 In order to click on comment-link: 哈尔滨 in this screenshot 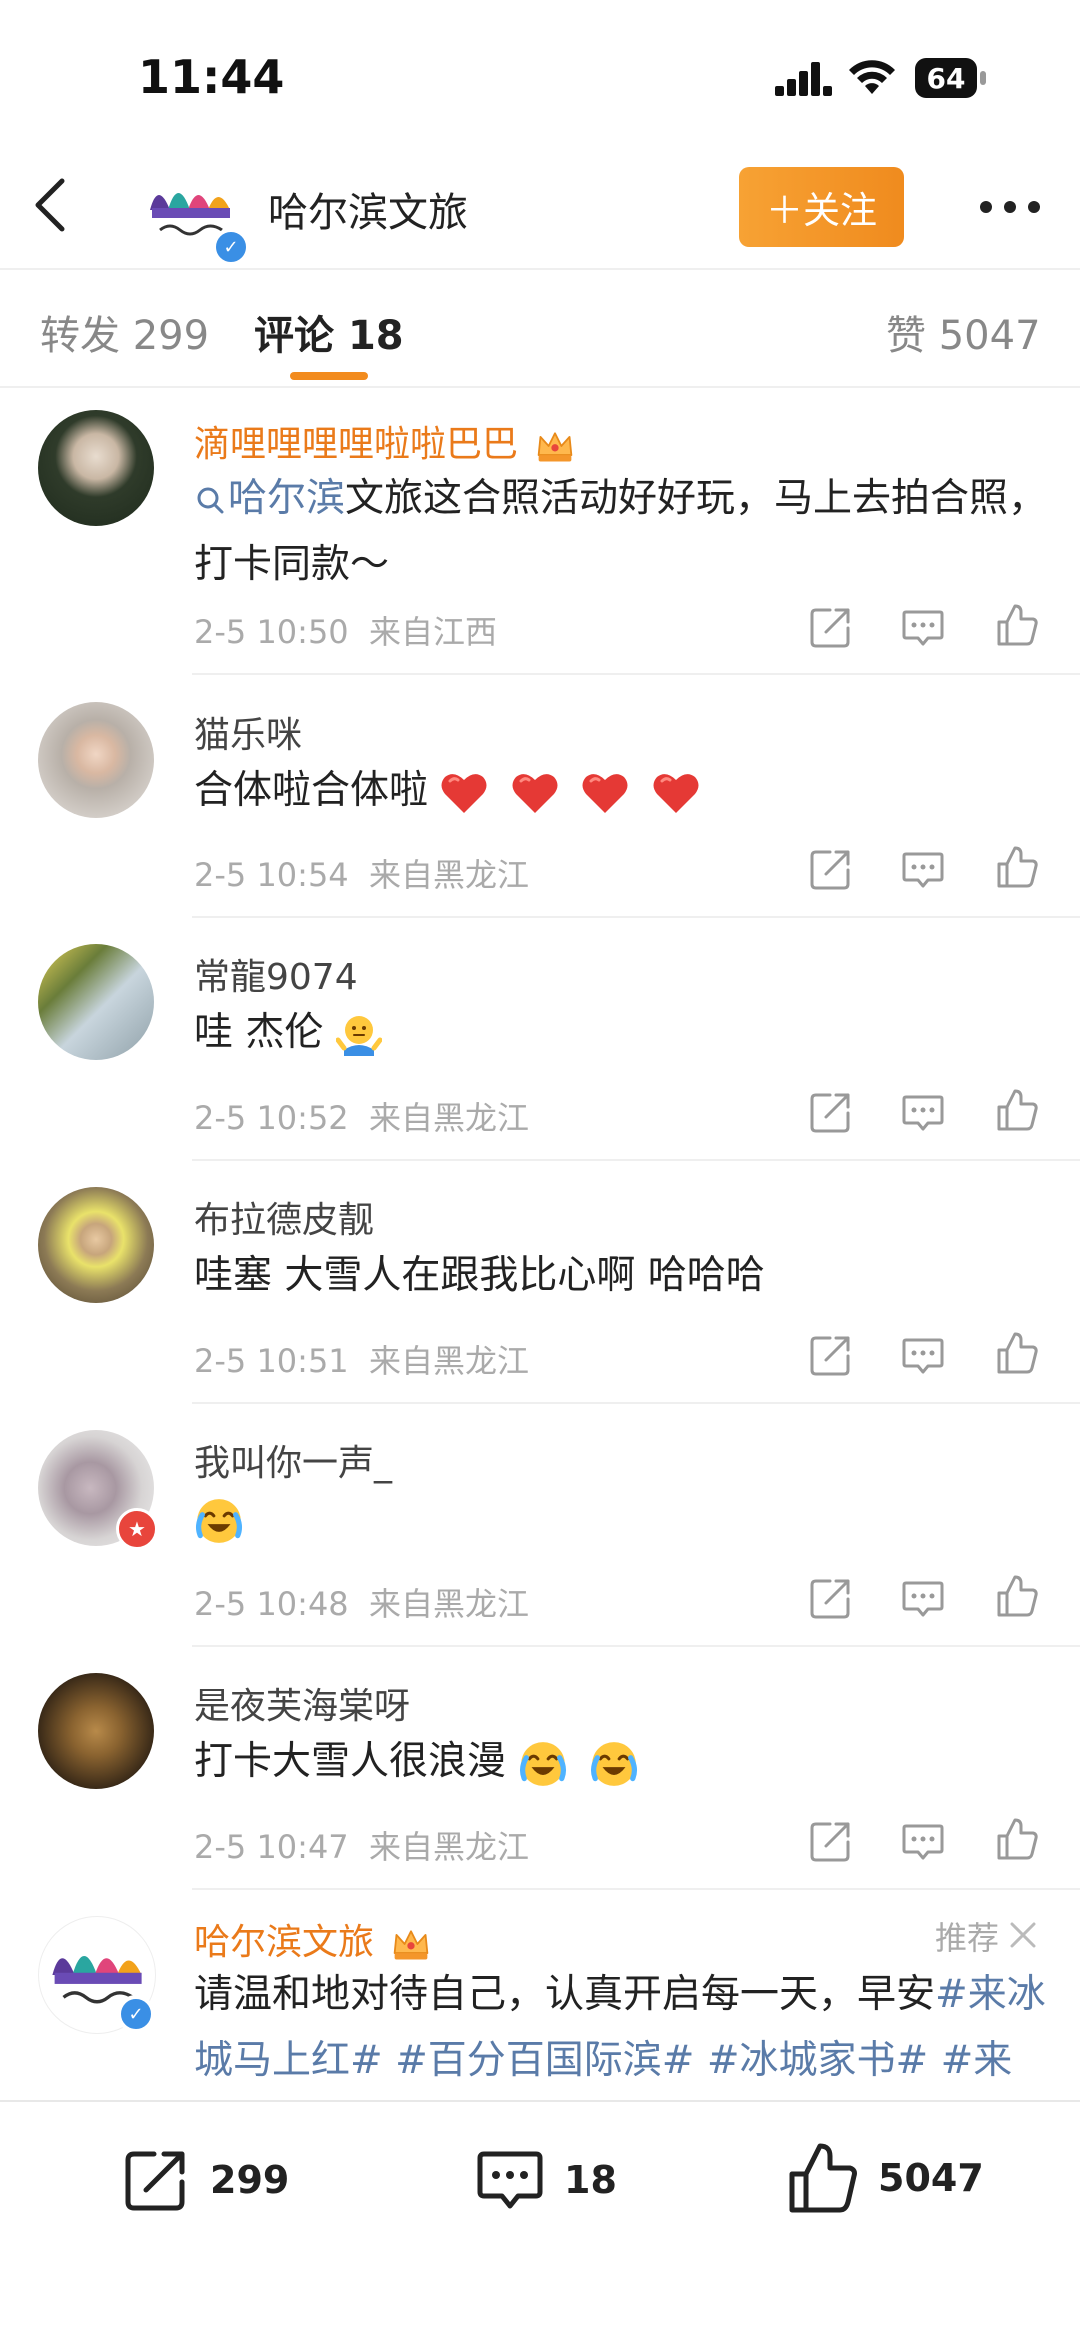, I will do `click(286, 498)`.